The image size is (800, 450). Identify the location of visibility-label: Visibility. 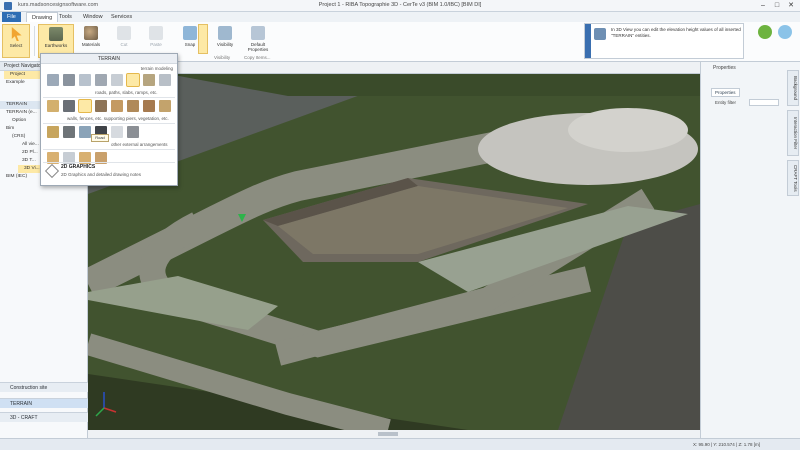
(225, 44).